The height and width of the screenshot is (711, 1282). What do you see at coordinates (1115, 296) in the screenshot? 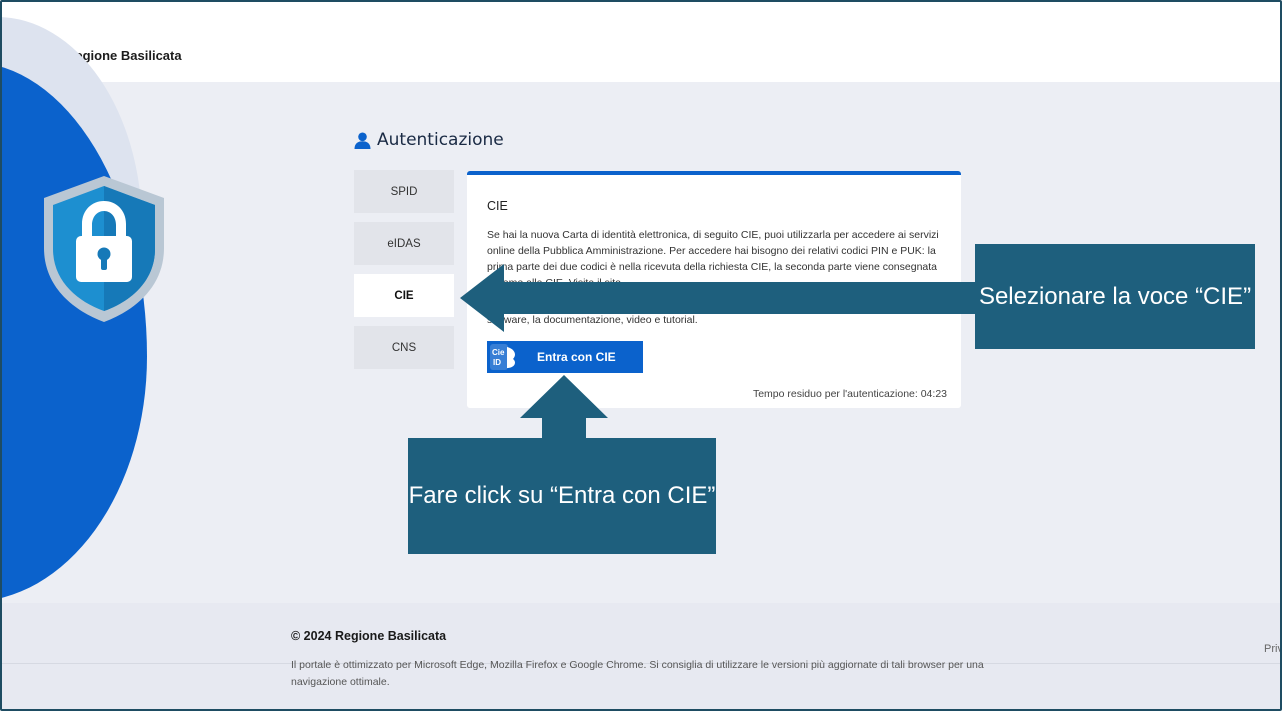
I see `callout-select-cie: Selezionare la voce “CIE”` at bounding box center [1115, 296].